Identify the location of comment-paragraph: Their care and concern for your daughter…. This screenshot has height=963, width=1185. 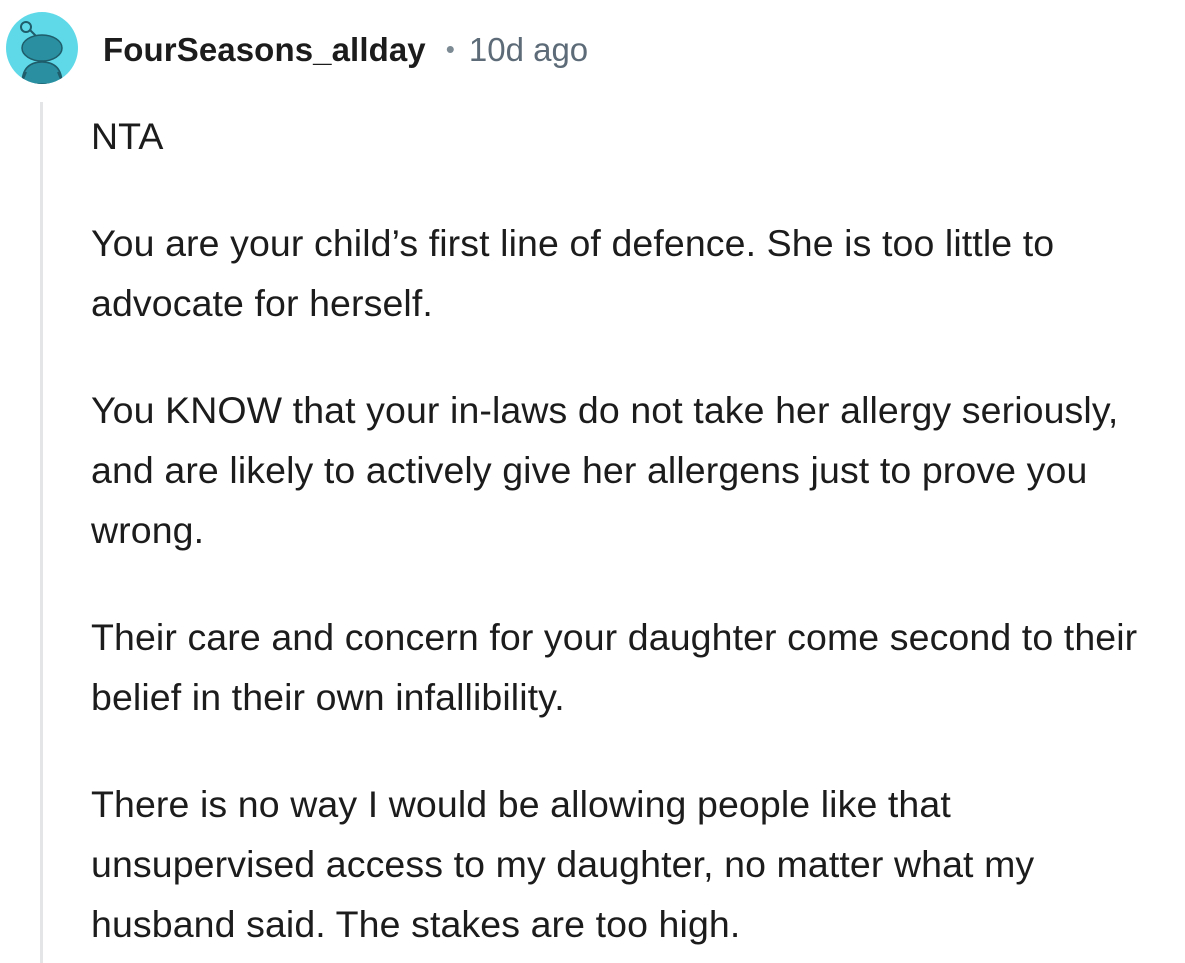
(614, 667).